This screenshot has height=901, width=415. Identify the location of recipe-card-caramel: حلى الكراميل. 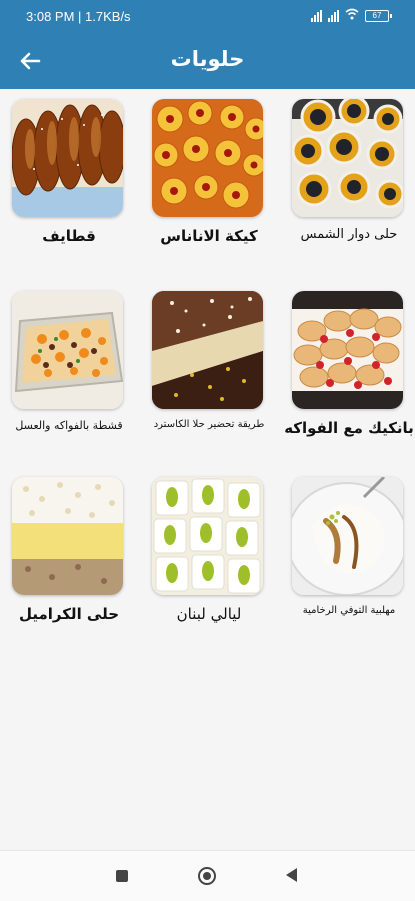
(70, 549).